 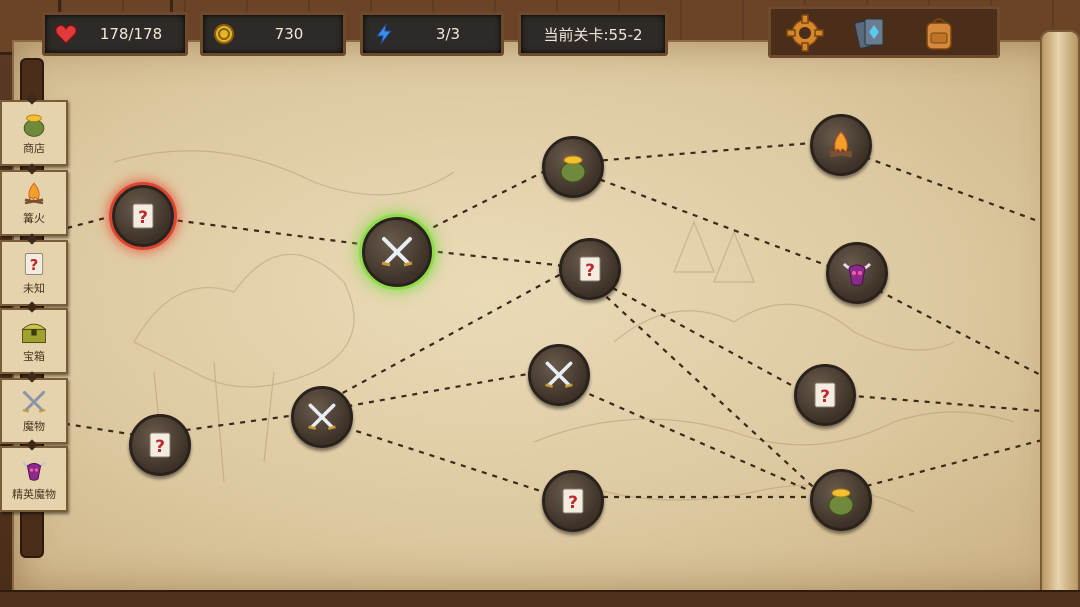 I want to click on treasure-chest-icon, so click(x=34, y=333).